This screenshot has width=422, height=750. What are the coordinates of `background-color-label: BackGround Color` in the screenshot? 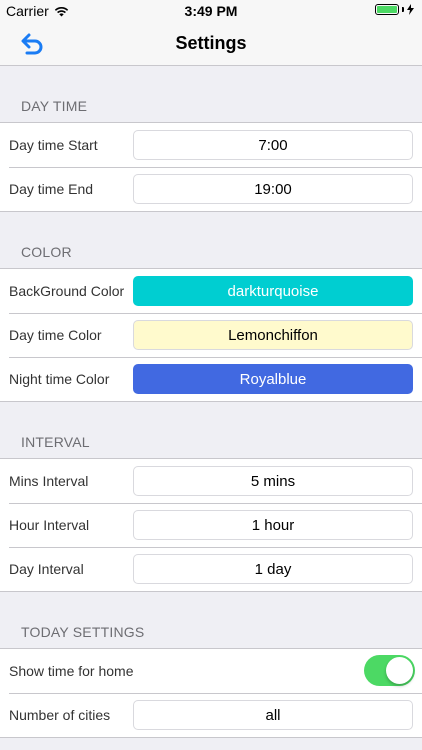 It's located at (67, 291).